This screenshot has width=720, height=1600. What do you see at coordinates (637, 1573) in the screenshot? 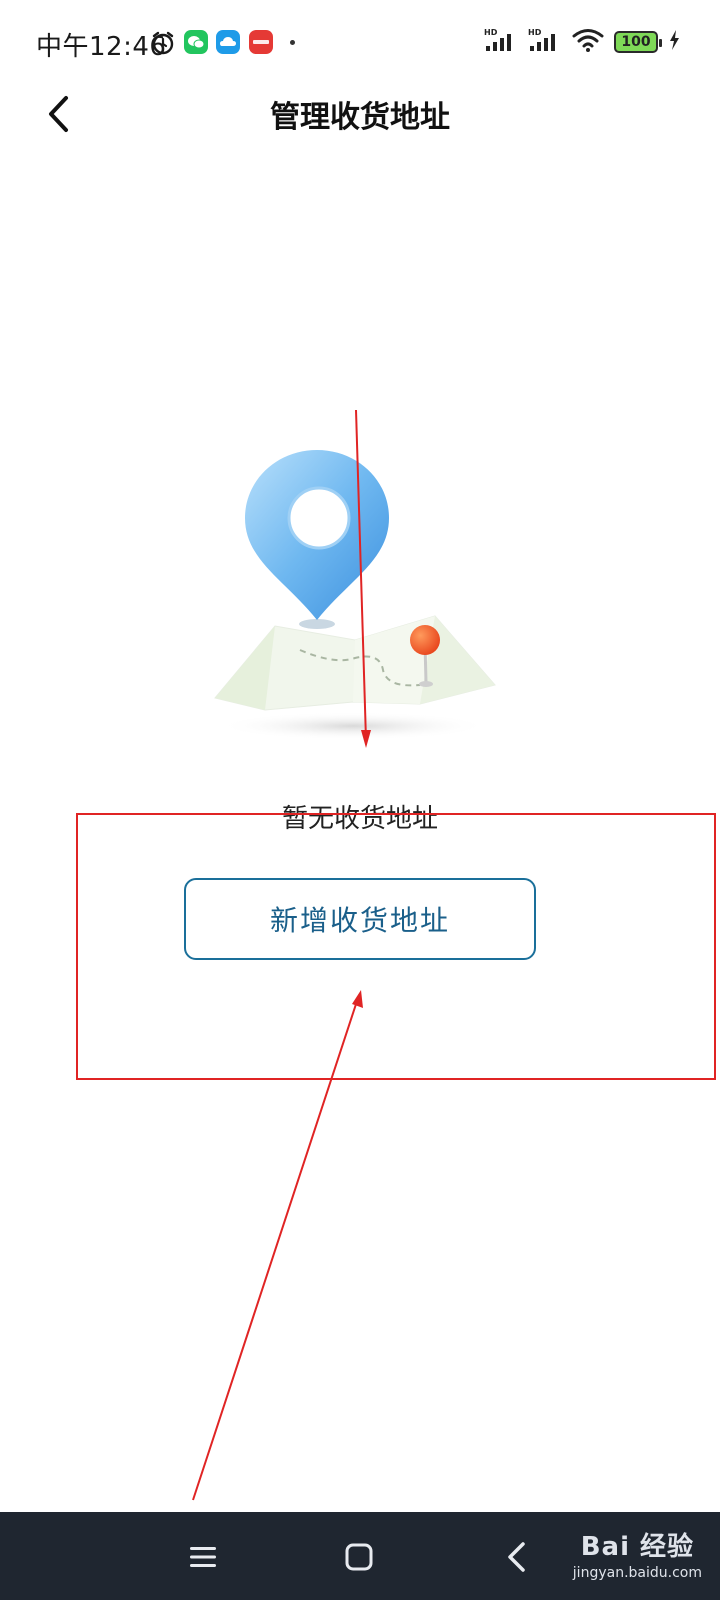
I see `watermark-url: jingyan.baidu.com` at bounding box center [637, 1573].